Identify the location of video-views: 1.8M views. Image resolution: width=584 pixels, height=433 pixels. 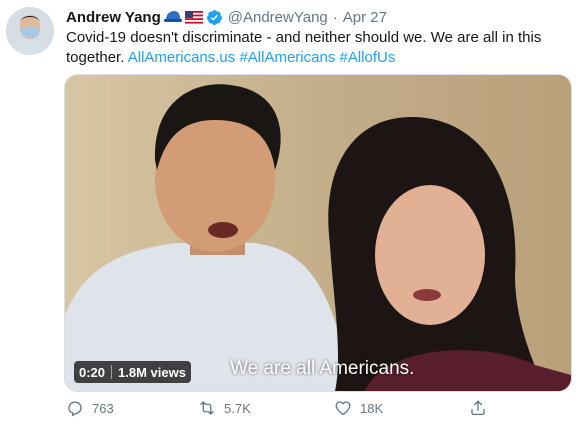
(152, 372).